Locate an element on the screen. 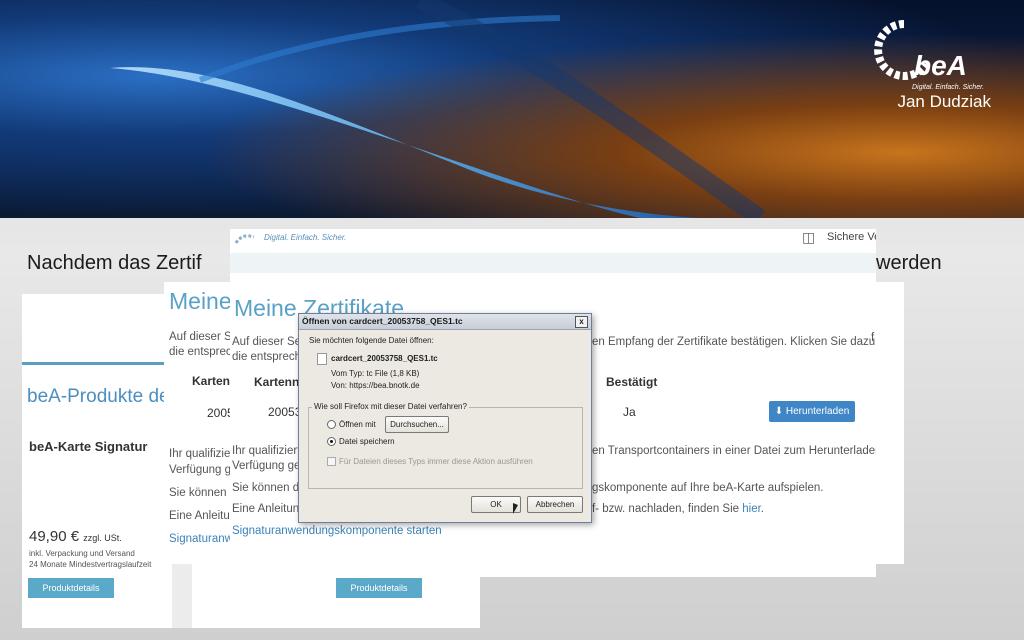 The height and width of the screenshot is (640, 1024). site-tagline: Digital. Einfach. Sicher. is located at coordinates (305, 237).